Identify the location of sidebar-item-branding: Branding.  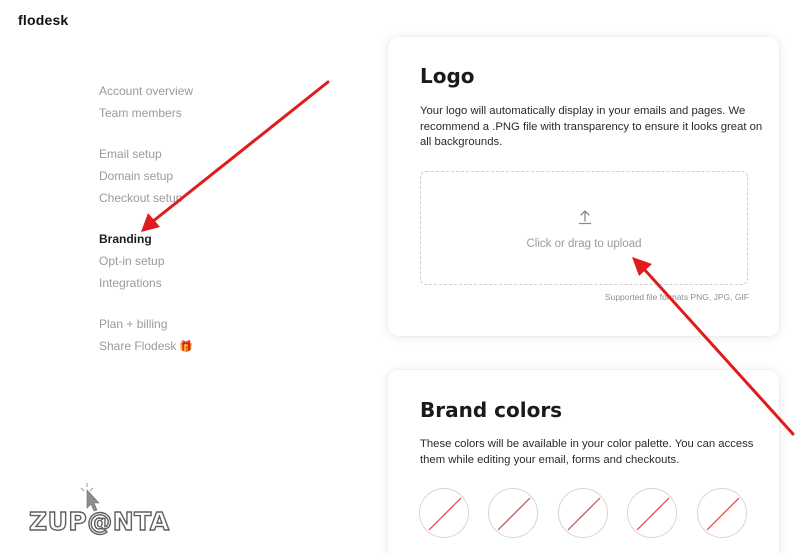
(125, 239).